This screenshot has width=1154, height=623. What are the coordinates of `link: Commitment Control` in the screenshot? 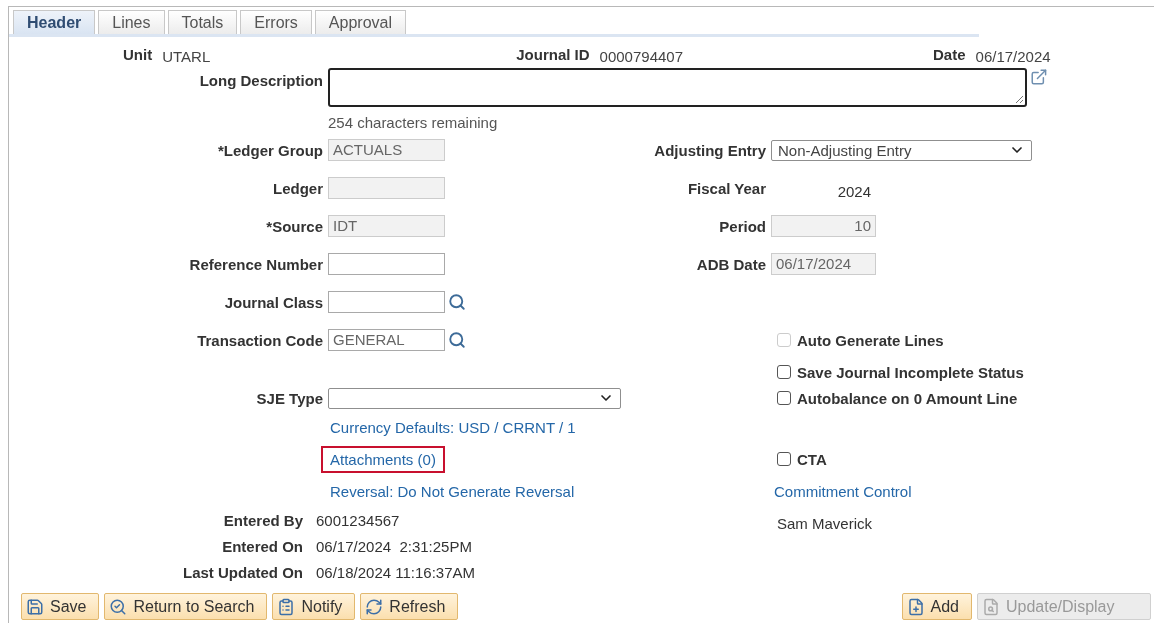 It's located at (843, 491).